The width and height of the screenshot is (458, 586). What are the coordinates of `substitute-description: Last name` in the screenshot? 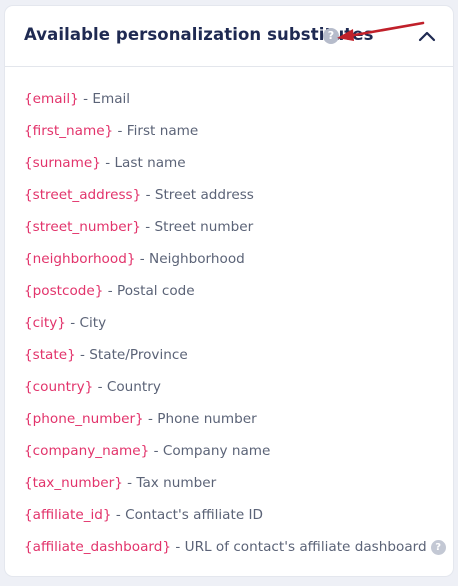 It's located at (150, 163).